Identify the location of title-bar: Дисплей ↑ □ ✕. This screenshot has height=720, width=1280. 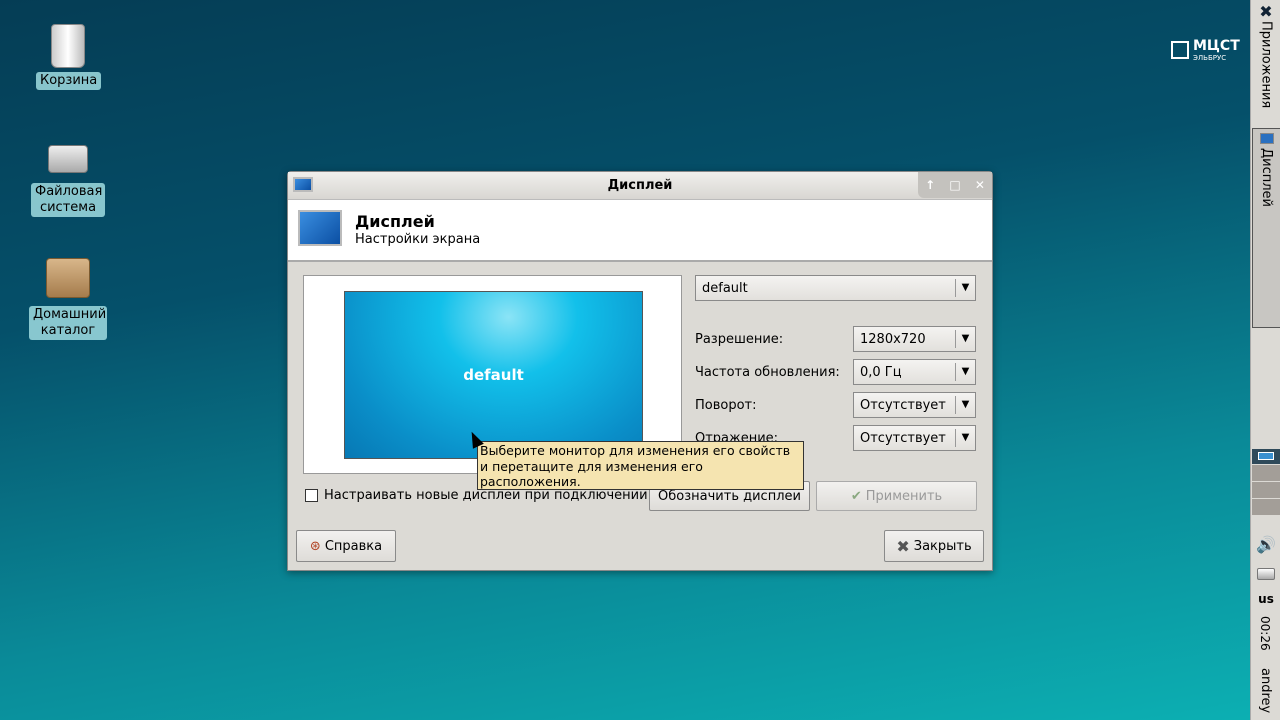
(640, 186).